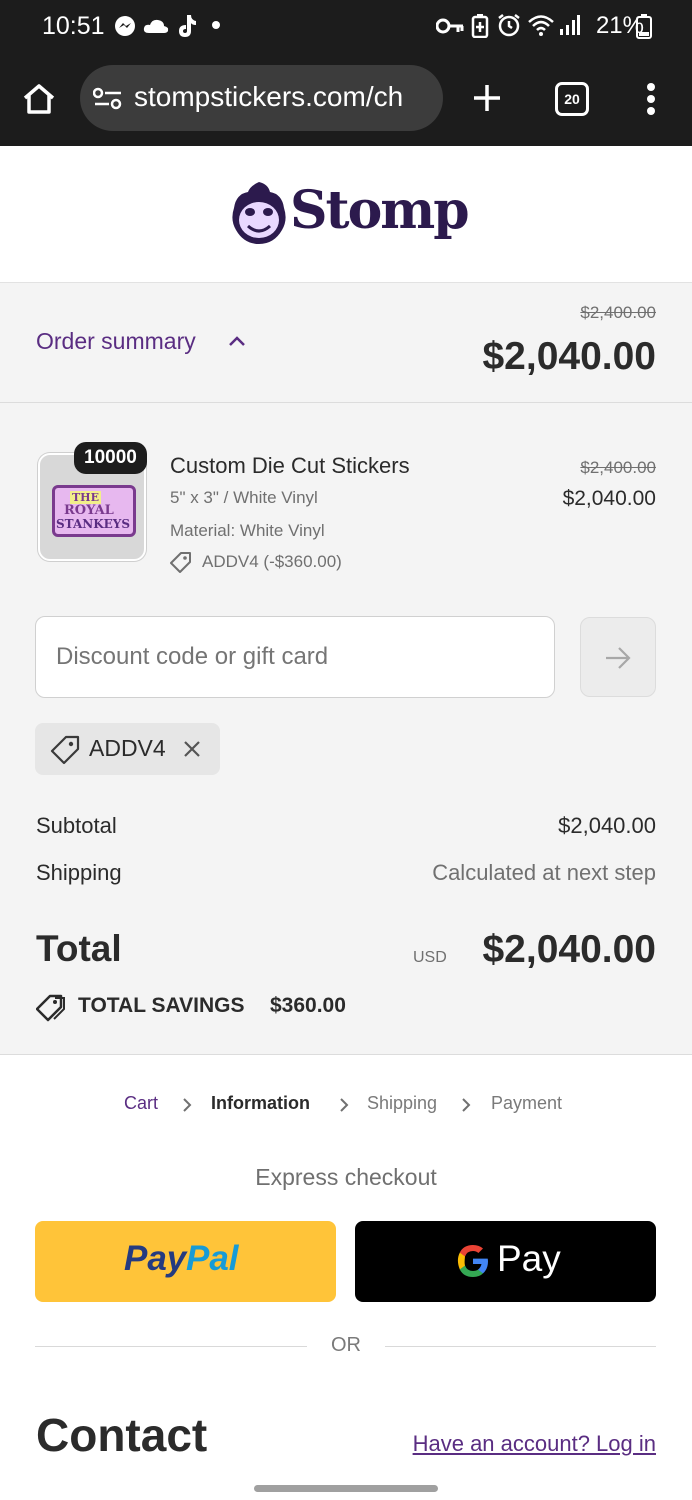 The width and height of the screenshot is (692, 1500). What do you see at coordinates (346, 1054) in the screenshot?
I see `summary-divider` at bounding box center [346, 1054].